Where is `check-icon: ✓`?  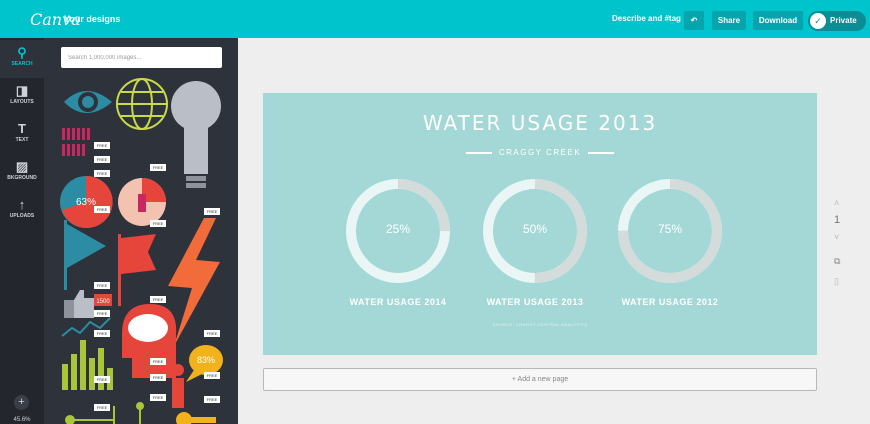 check-icon: ✓ is located at coordinates (818, 21).